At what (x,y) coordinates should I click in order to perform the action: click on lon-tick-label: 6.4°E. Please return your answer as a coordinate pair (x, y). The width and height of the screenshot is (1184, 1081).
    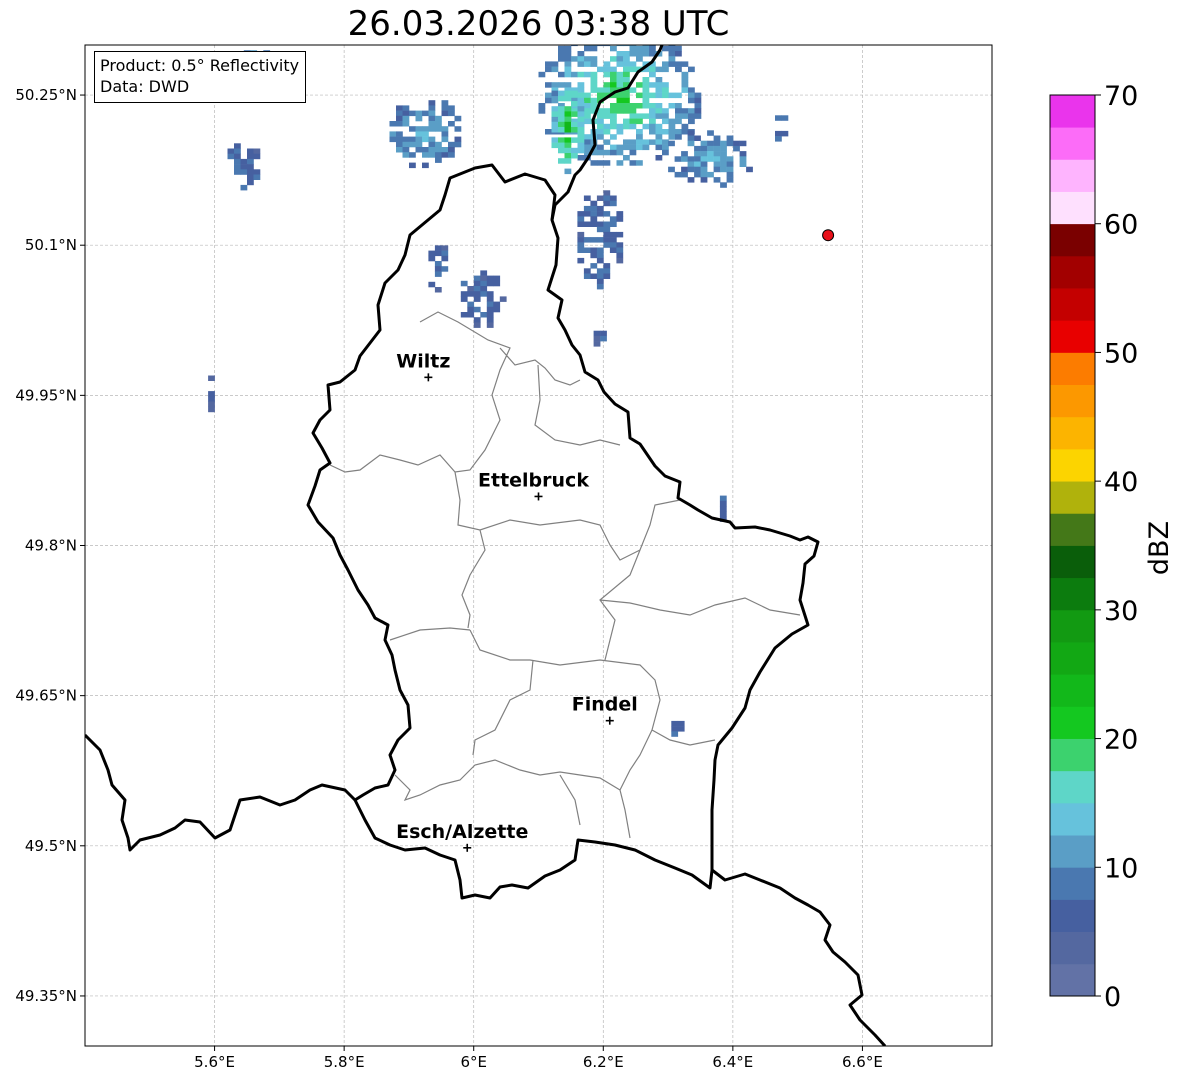
    Looking at the image, I should click on (732, 1062).